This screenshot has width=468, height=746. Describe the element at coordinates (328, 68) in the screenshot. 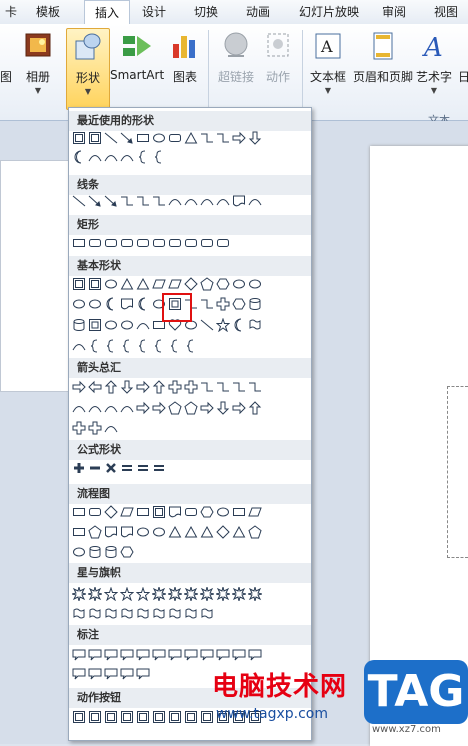

I see `textbox-button: A 文本框 ▼` at that location.